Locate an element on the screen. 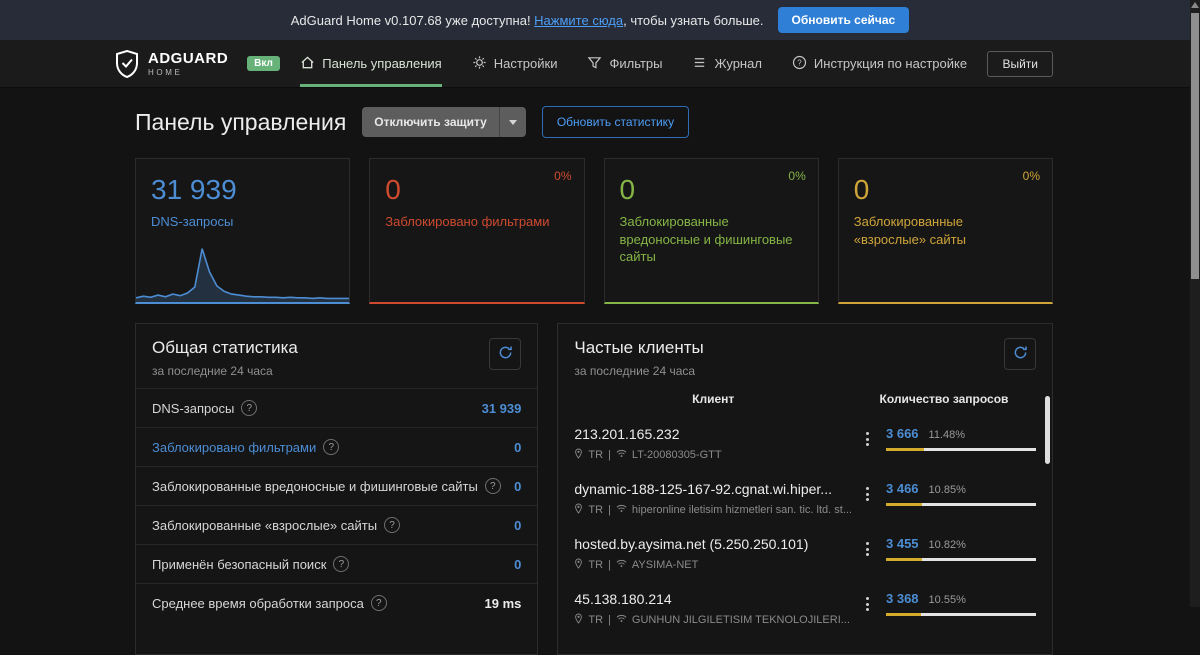 Image resolution: width=1200 pixels, height=655 pixels. refresh-top-clients-button is located at coordinates (1020, 354).